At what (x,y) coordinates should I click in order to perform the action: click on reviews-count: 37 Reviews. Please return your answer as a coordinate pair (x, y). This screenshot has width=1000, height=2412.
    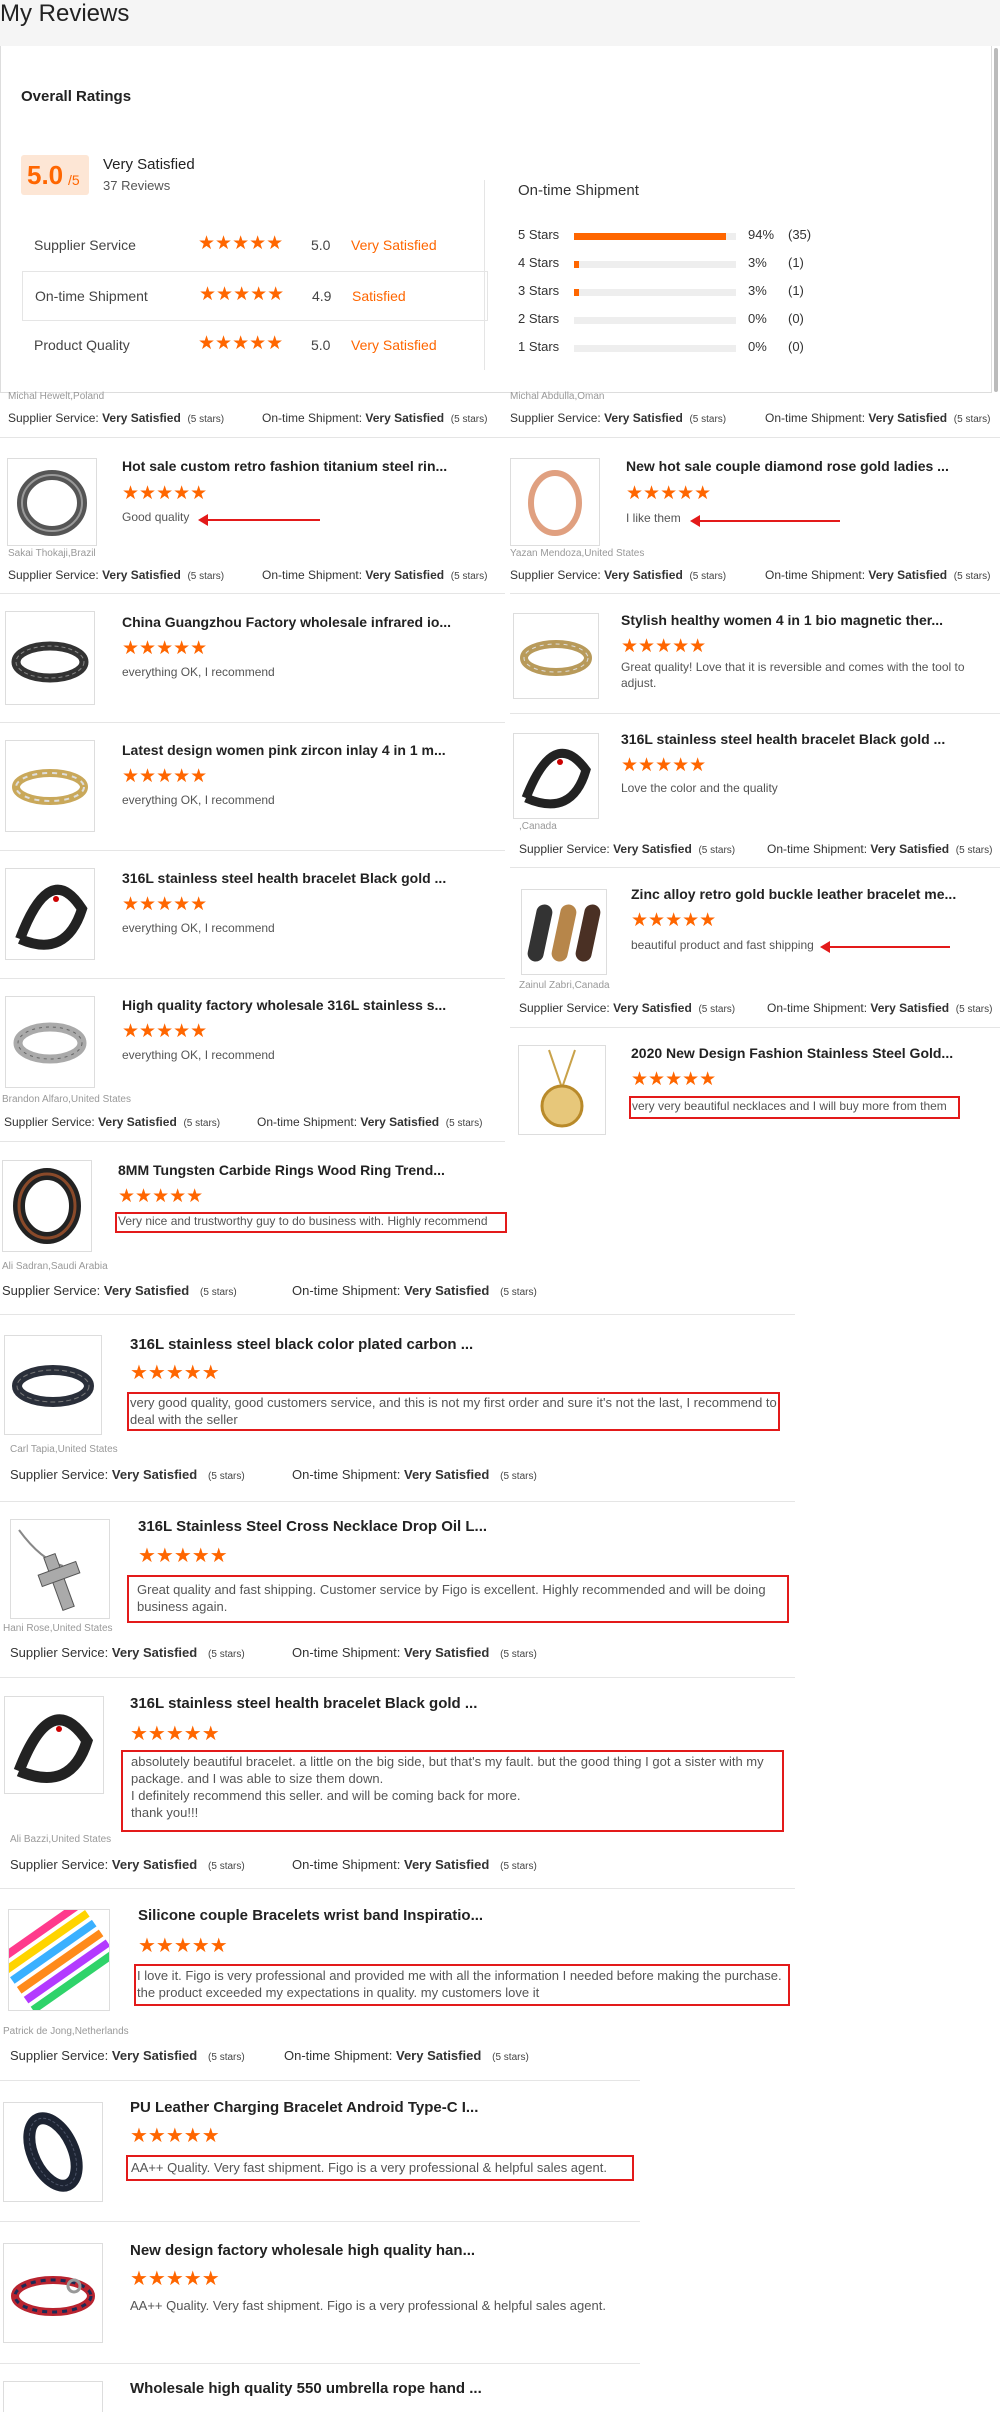
    Looking at the image, I should click on (137, 185).